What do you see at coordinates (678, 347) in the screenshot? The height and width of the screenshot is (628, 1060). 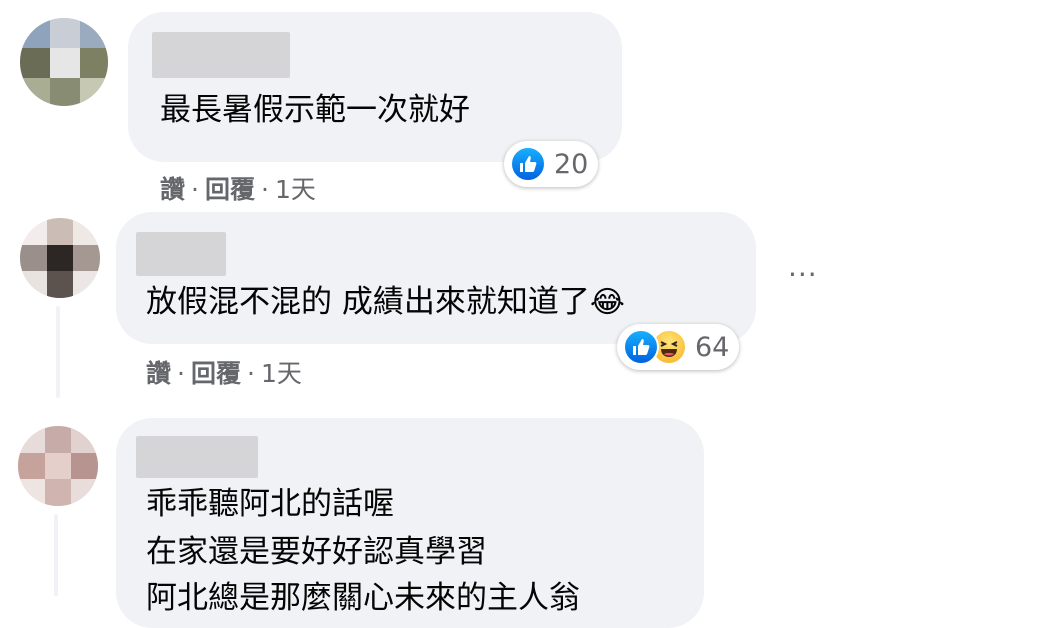 I see `reaction-summary: 64` at bounding box center [678, 347].